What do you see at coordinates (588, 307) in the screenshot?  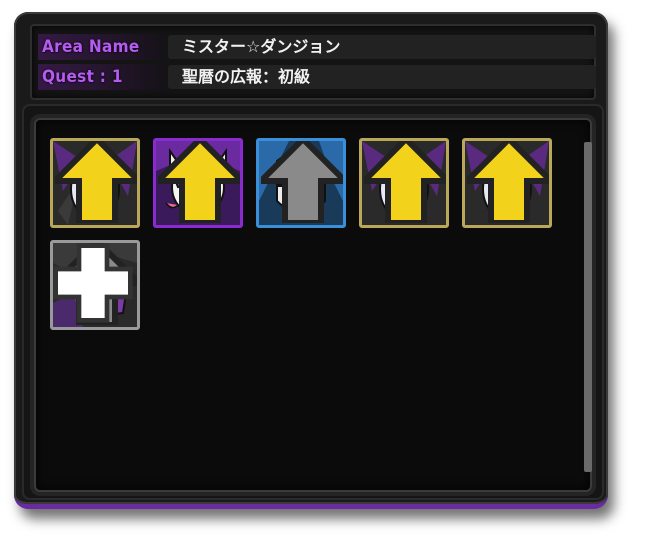 I see `party-scrollbar` at bounding box center [588, 307].